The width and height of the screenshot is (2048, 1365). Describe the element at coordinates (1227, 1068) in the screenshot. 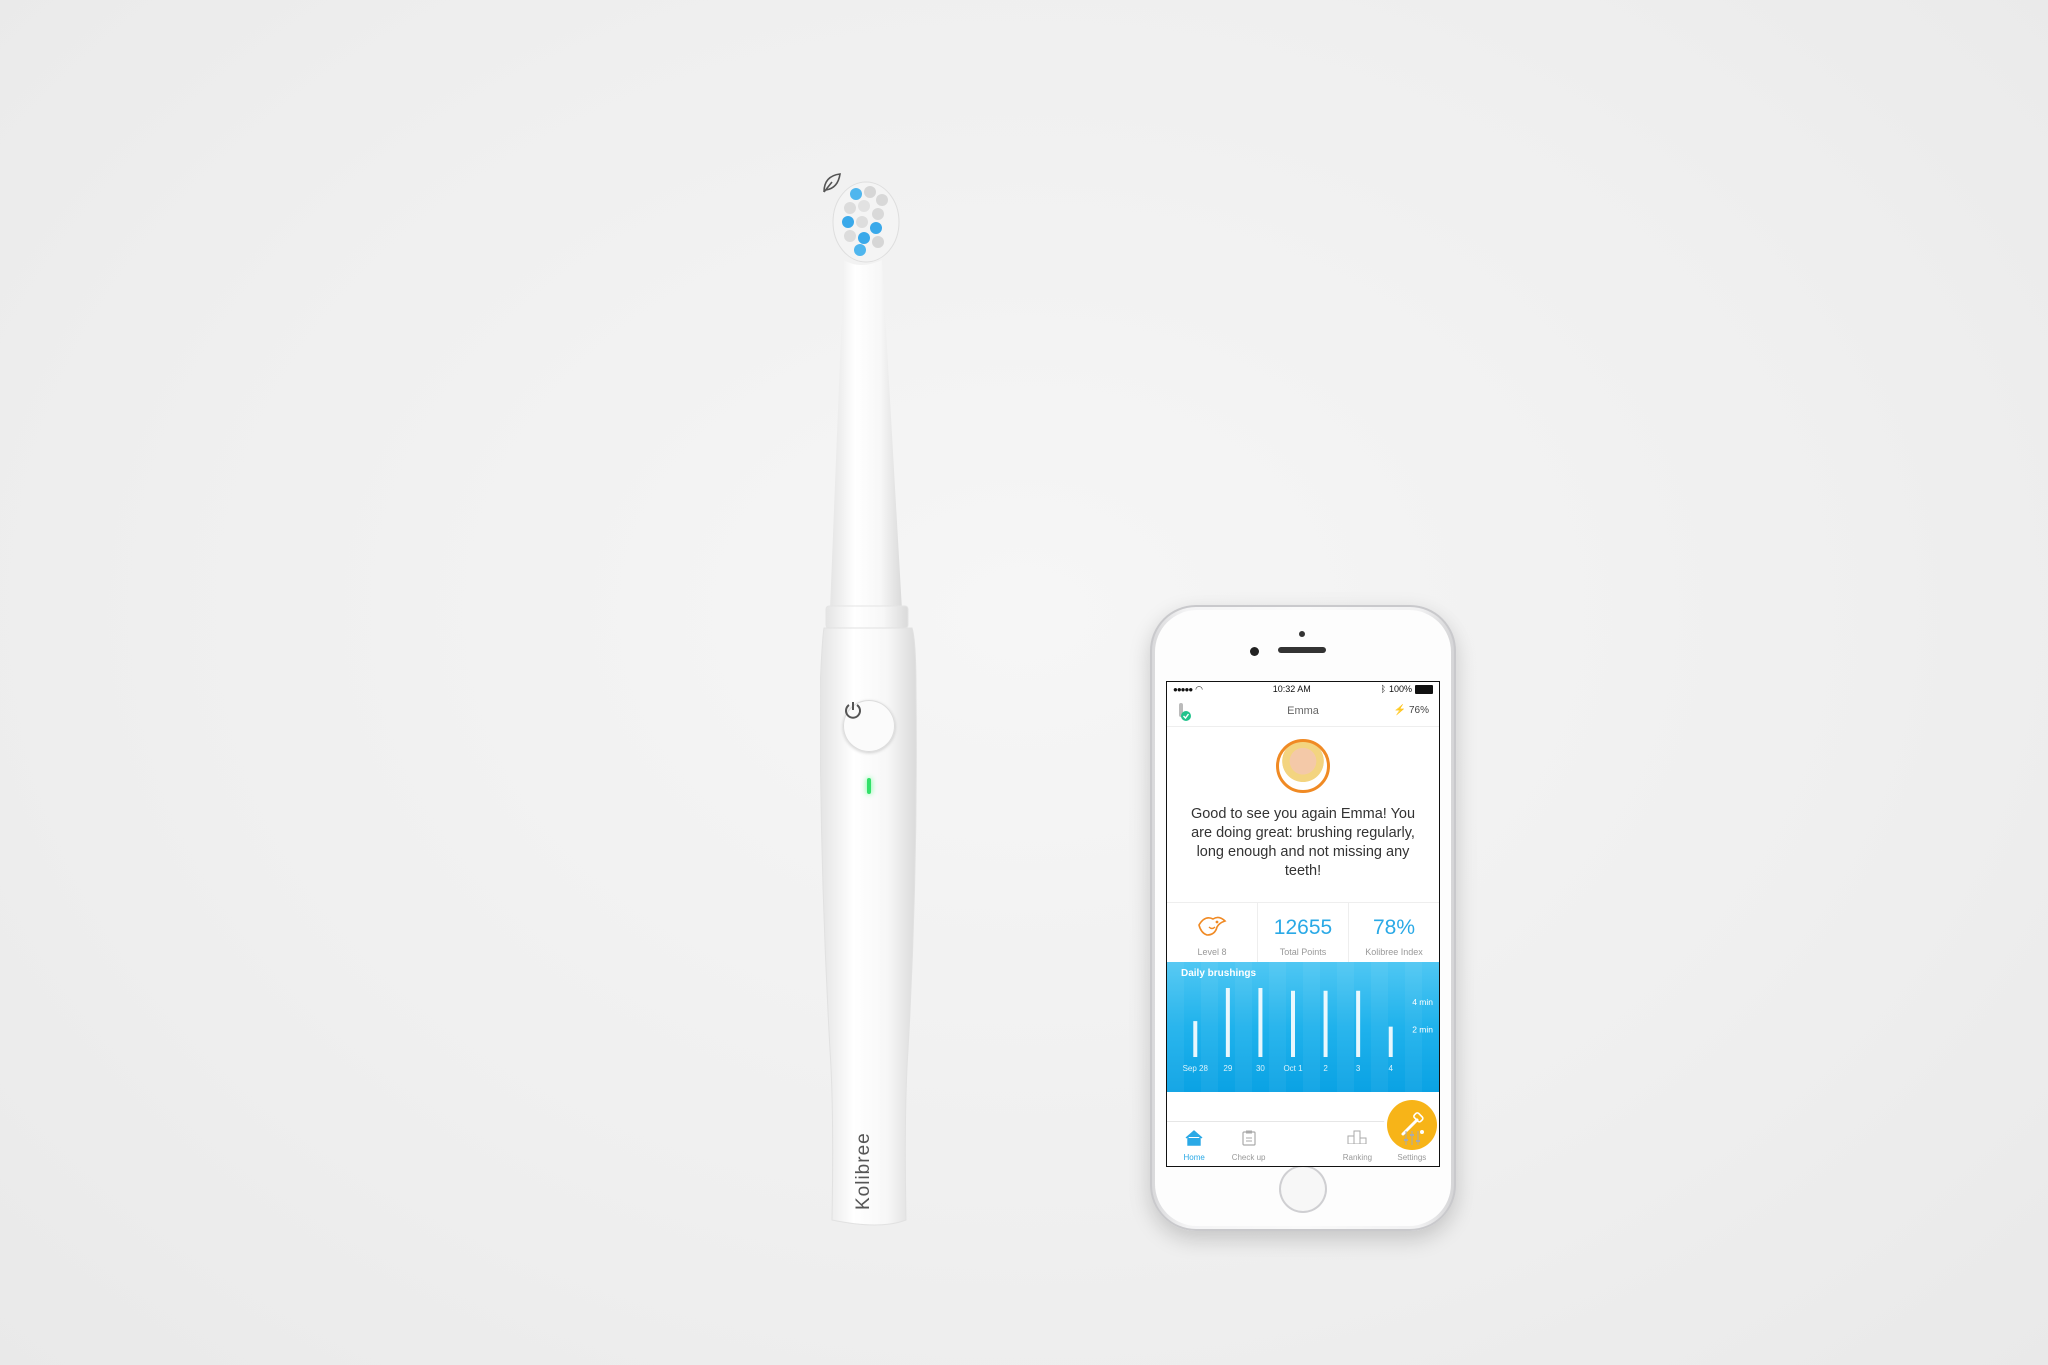

I see `x-tick-label: 29` at that location.